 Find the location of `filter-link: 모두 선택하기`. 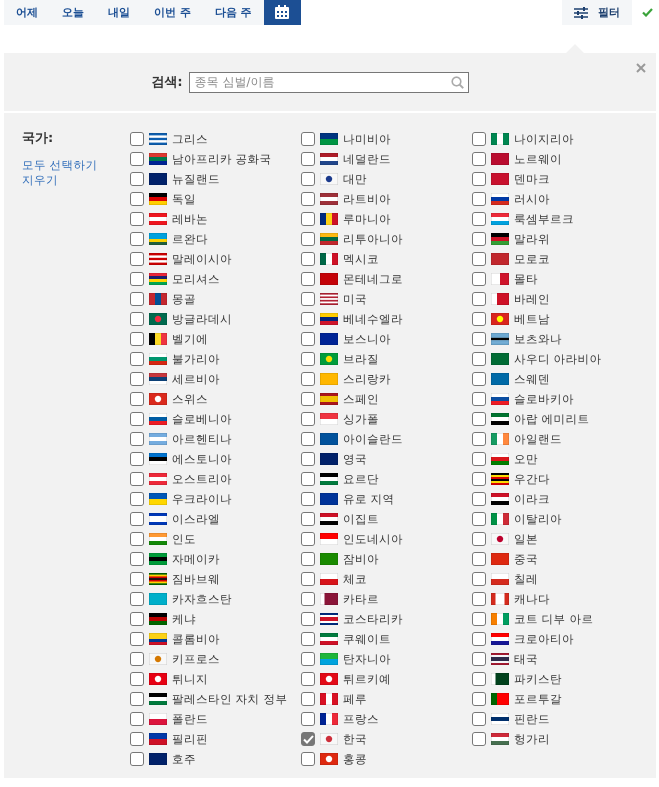

filter-link: 모두 선택하기 is located at coordinates (60, 165).